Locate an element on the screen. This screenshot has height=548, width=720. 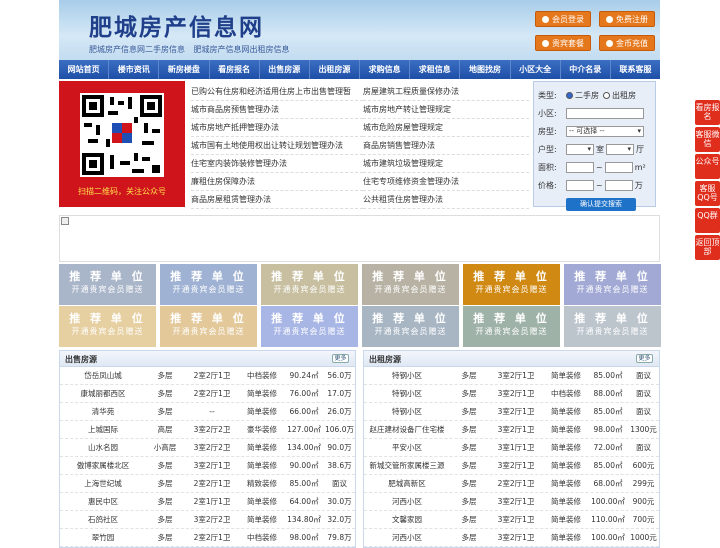
nav-map: 地图找房 is located at coordinates (485, 69).